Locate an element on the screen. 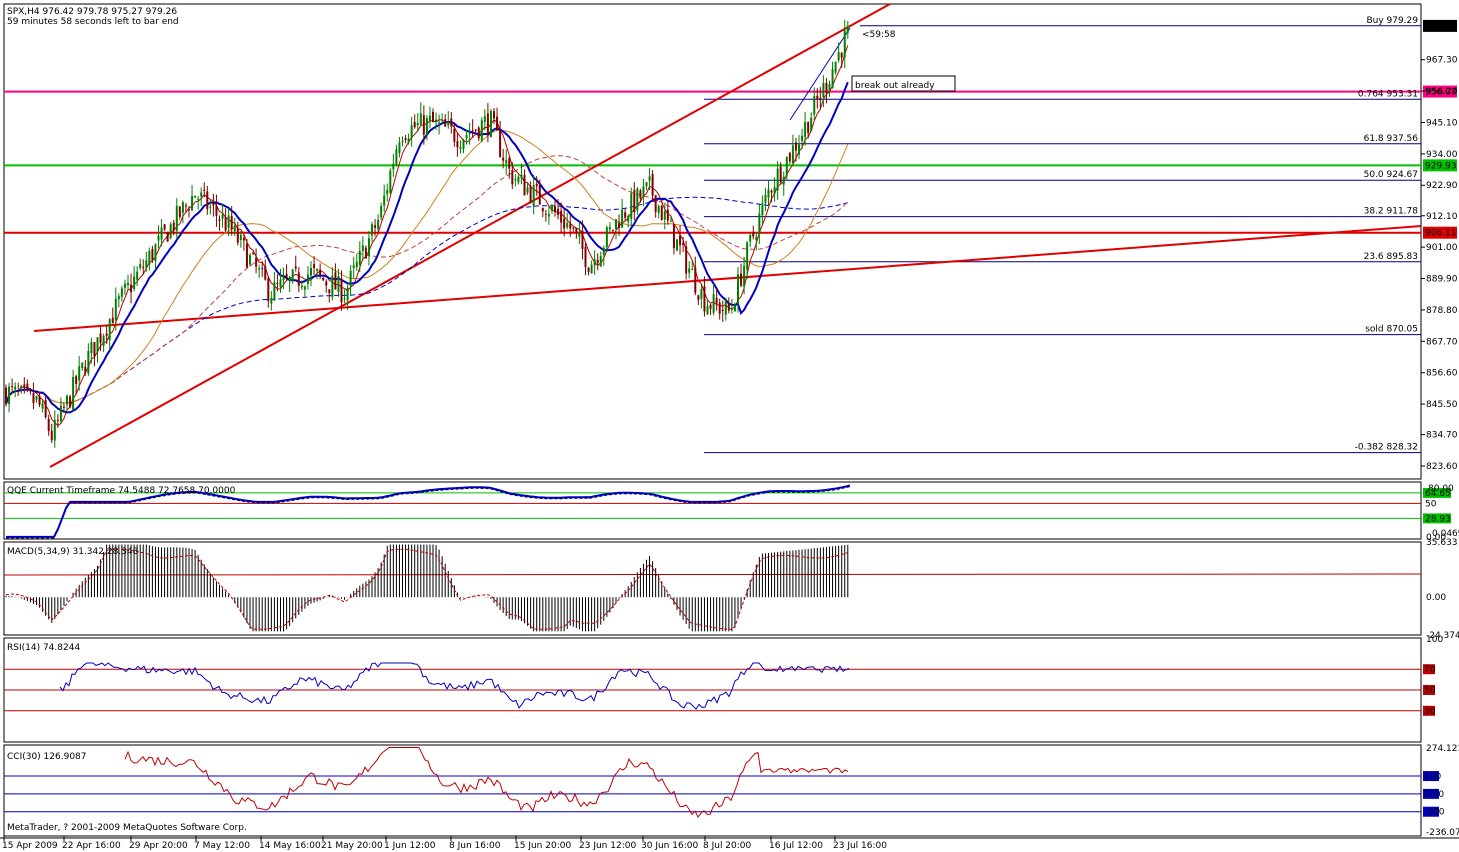  price-tick-label-5: 912.10 is located at coordinates (1442, 217).